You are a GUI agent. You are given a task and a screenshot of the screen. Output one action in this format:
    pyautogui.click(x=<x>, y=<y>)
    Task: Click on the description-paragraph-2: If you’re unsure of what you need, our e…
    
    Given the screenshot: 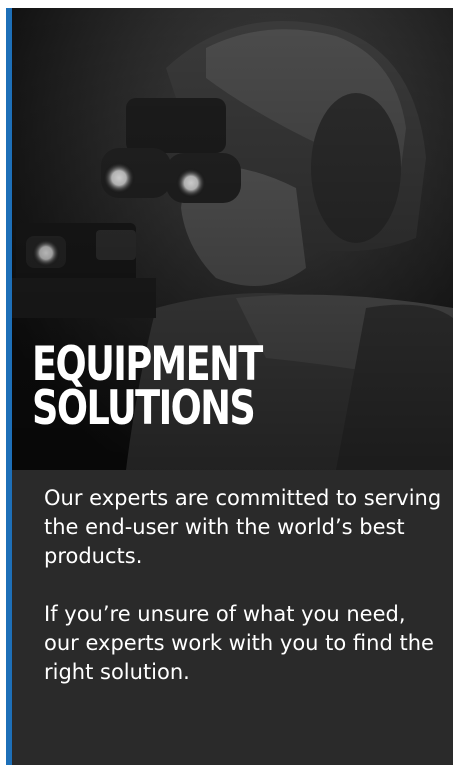 What is the action you would take?
    pyautogui.click(x=239, y=643)
    